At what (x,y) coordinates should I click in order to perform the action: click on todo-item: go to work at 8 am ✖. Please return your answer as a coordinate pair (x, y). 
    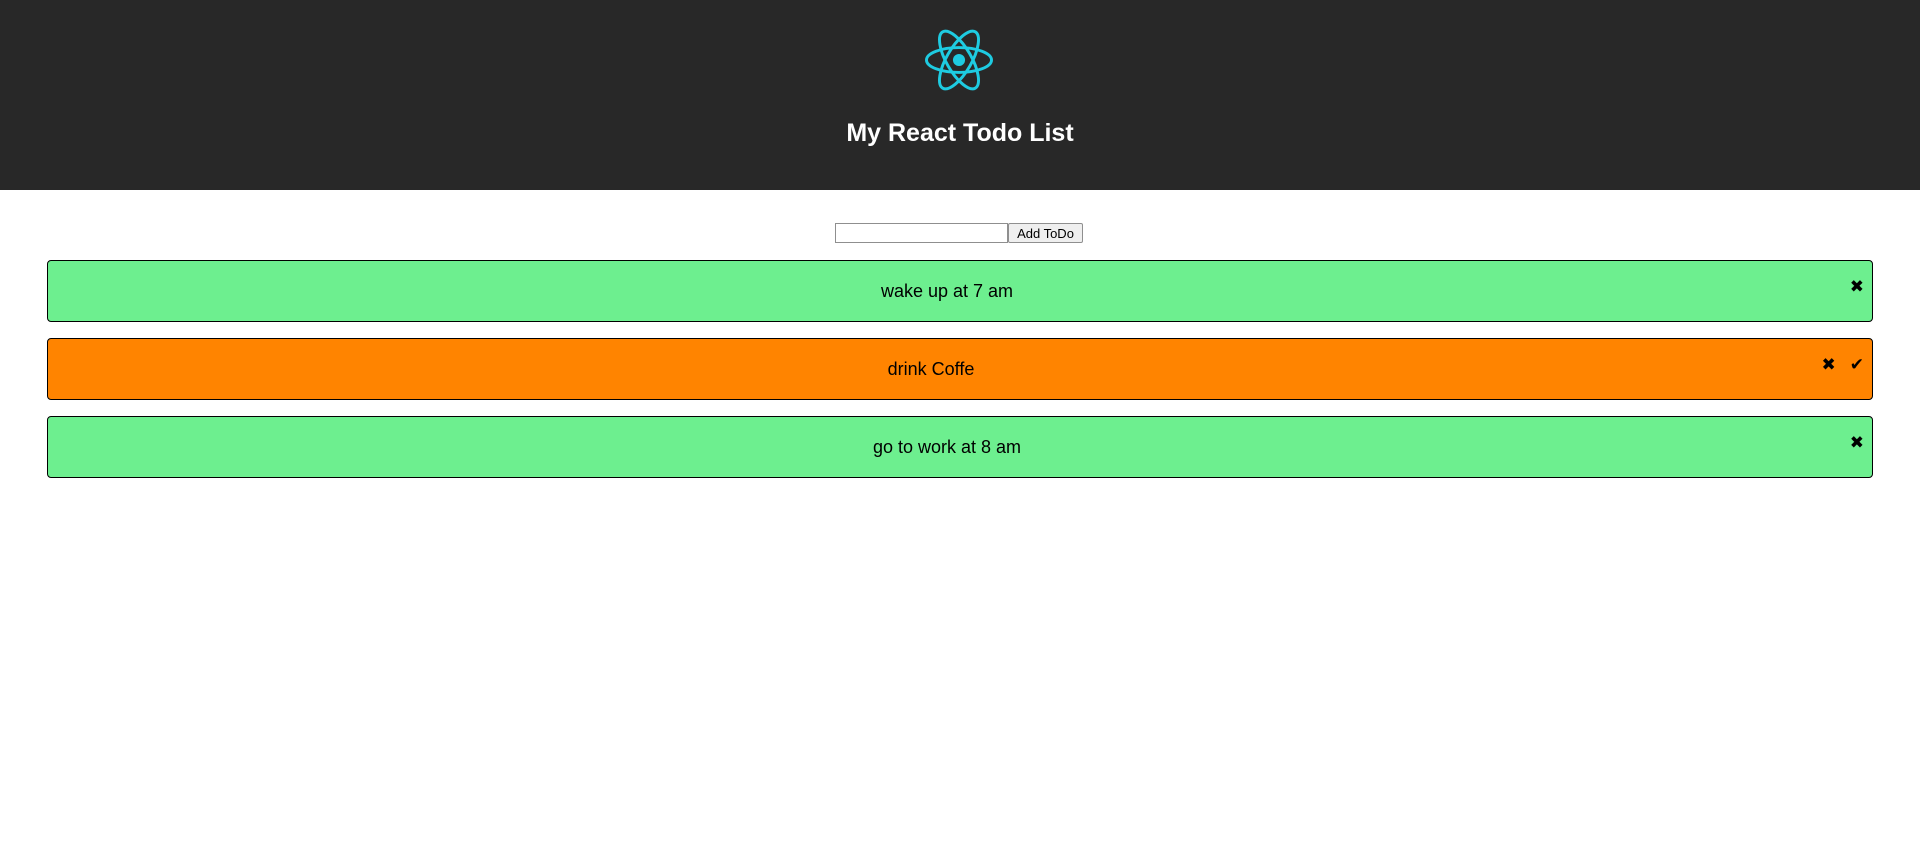
    Looking at the image, I should click on (960, 447).